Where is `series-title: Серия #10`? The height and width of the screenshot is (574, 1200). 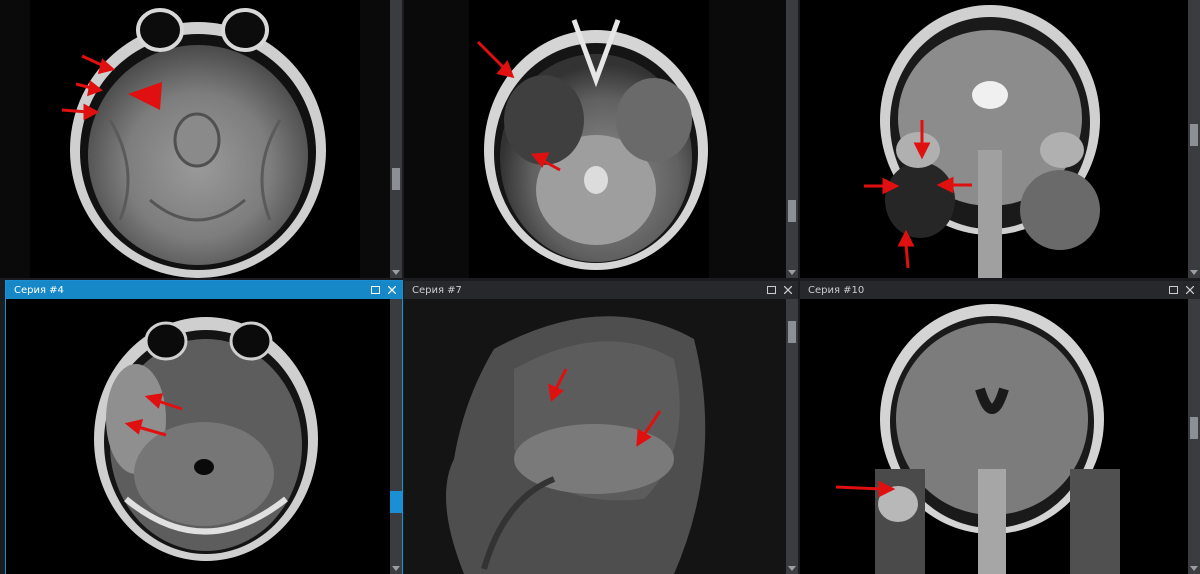 series-title: Серия #10 is located at coordinates (836, 290).